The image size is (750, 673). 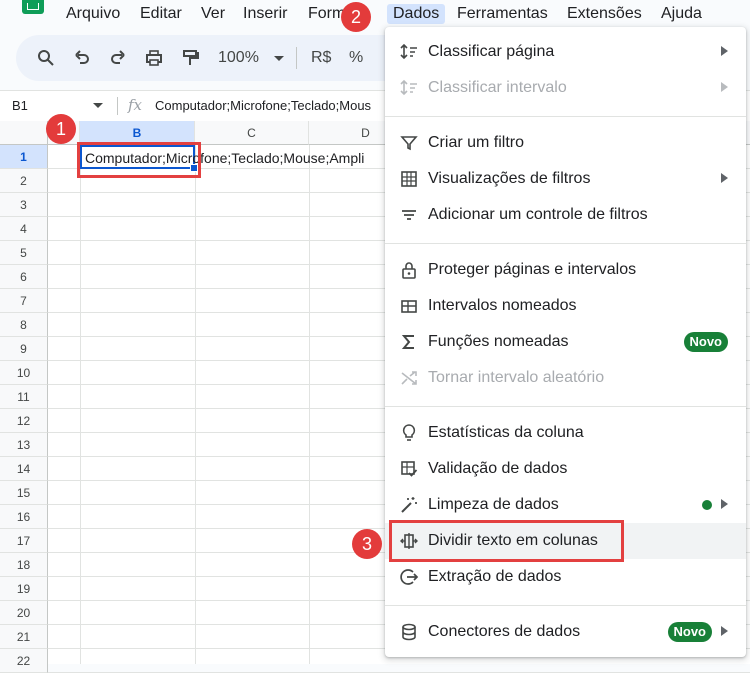 What do you see at coordinates (409, 469) in the screenshot?
I see `validation-icon` at bounding box center [409, 469].